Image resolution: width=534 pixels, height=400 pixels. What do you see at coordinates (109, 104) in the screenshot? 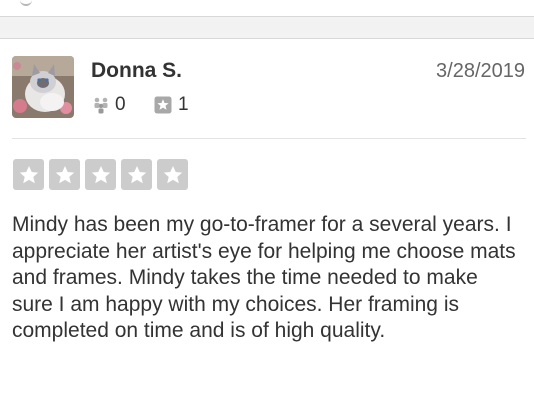
I see `friend-count-stat: 0` at bounding box center [109, 104].